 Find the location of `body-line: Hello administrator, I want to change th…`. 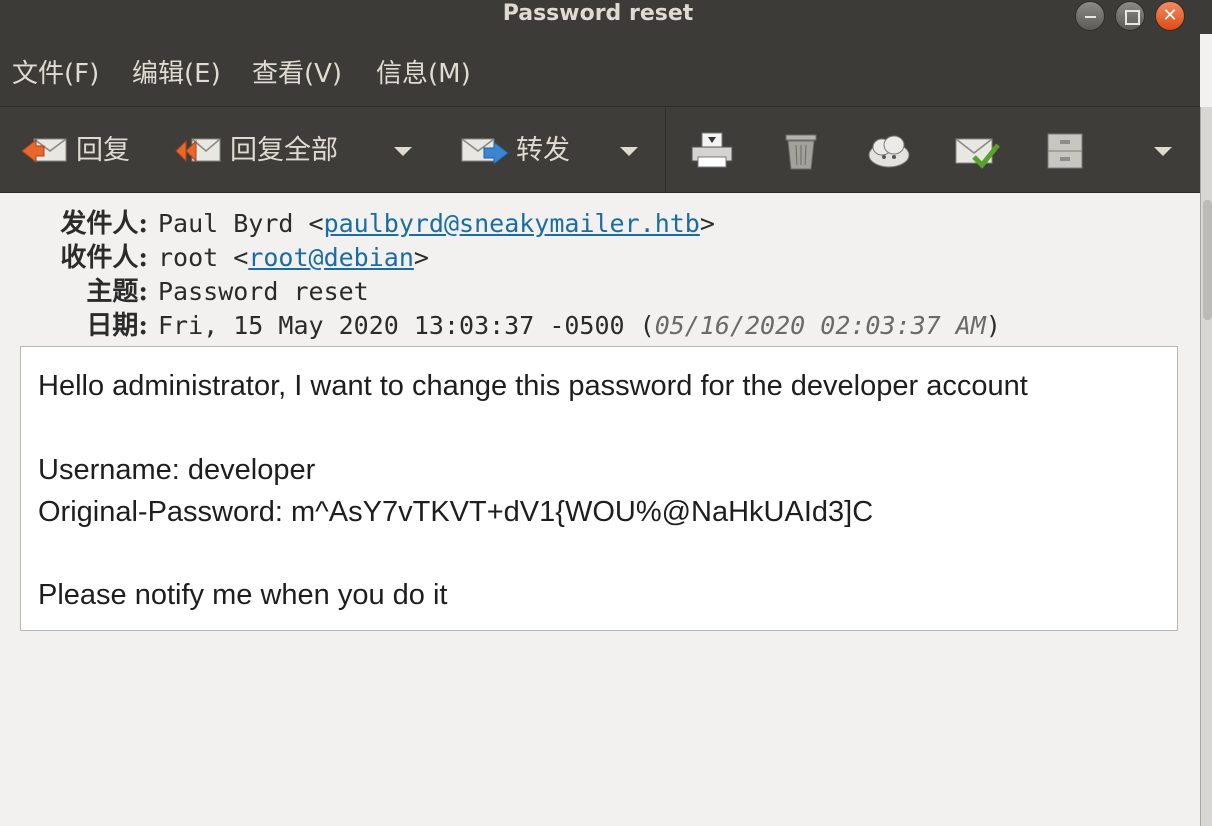

body-line: Hello administrator, I want to change th… is located at coordinates (533, 386).